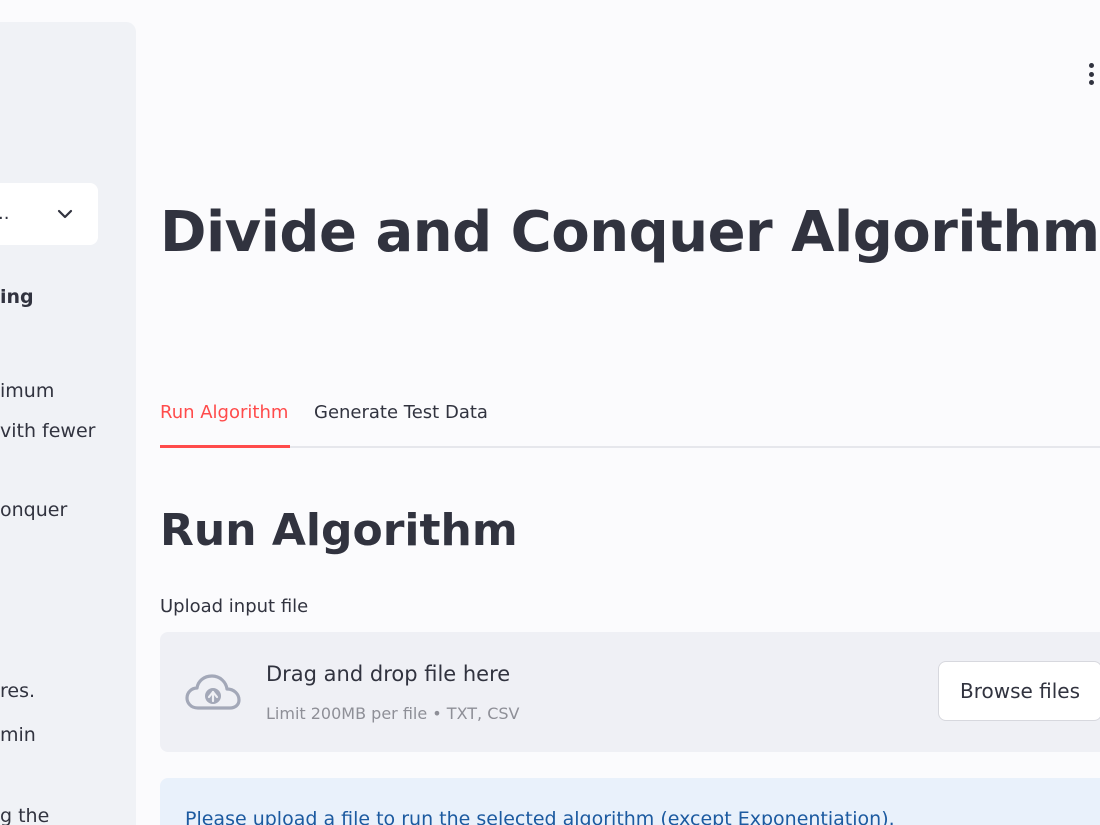  Describe the element at coordinates (630, 423) in the screenshot. I see `tab-bar: Run Algorithm Generate Test Data` at that location.